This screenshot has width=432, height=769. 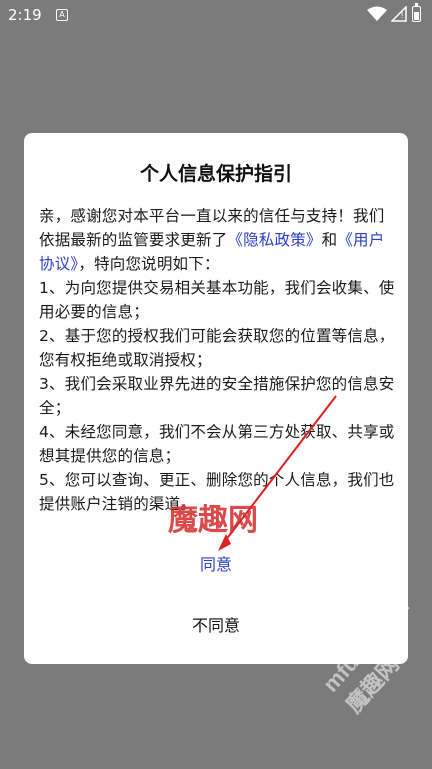 I want to click on status-time: 2:19, so click(x=25, y=15).